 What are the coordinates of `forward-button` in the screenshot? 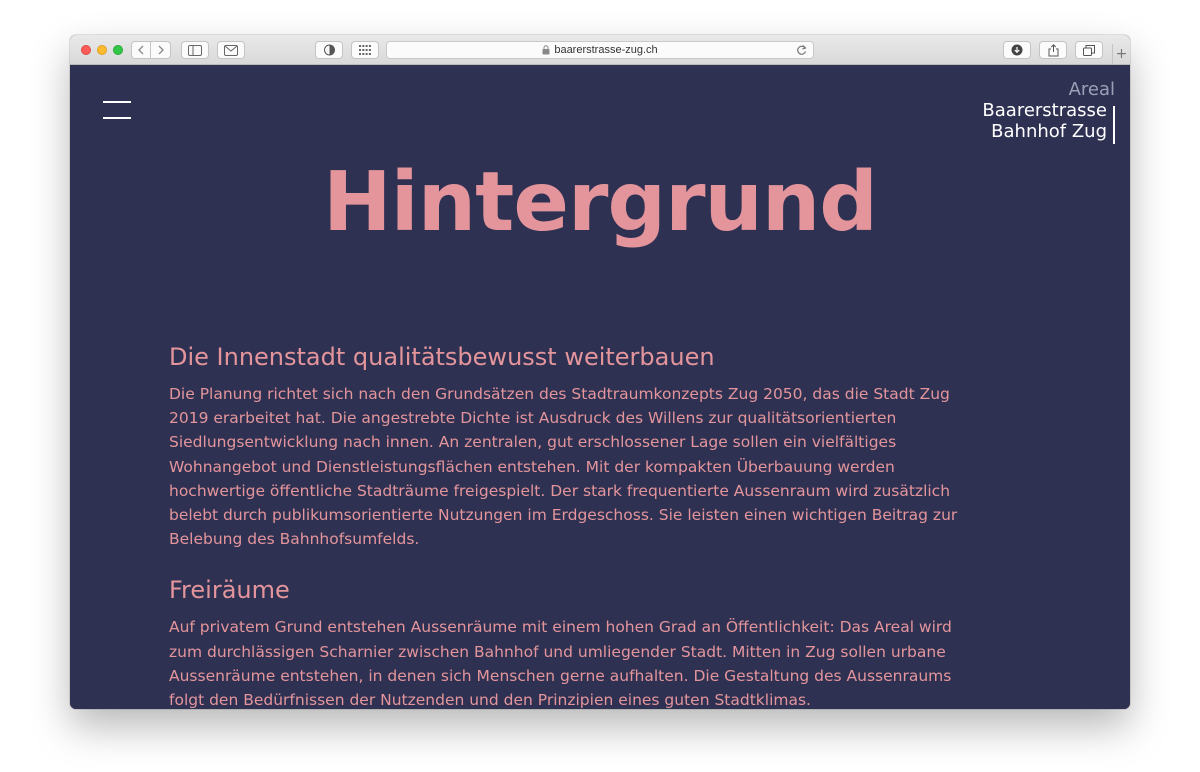 It's located at (161, 50).